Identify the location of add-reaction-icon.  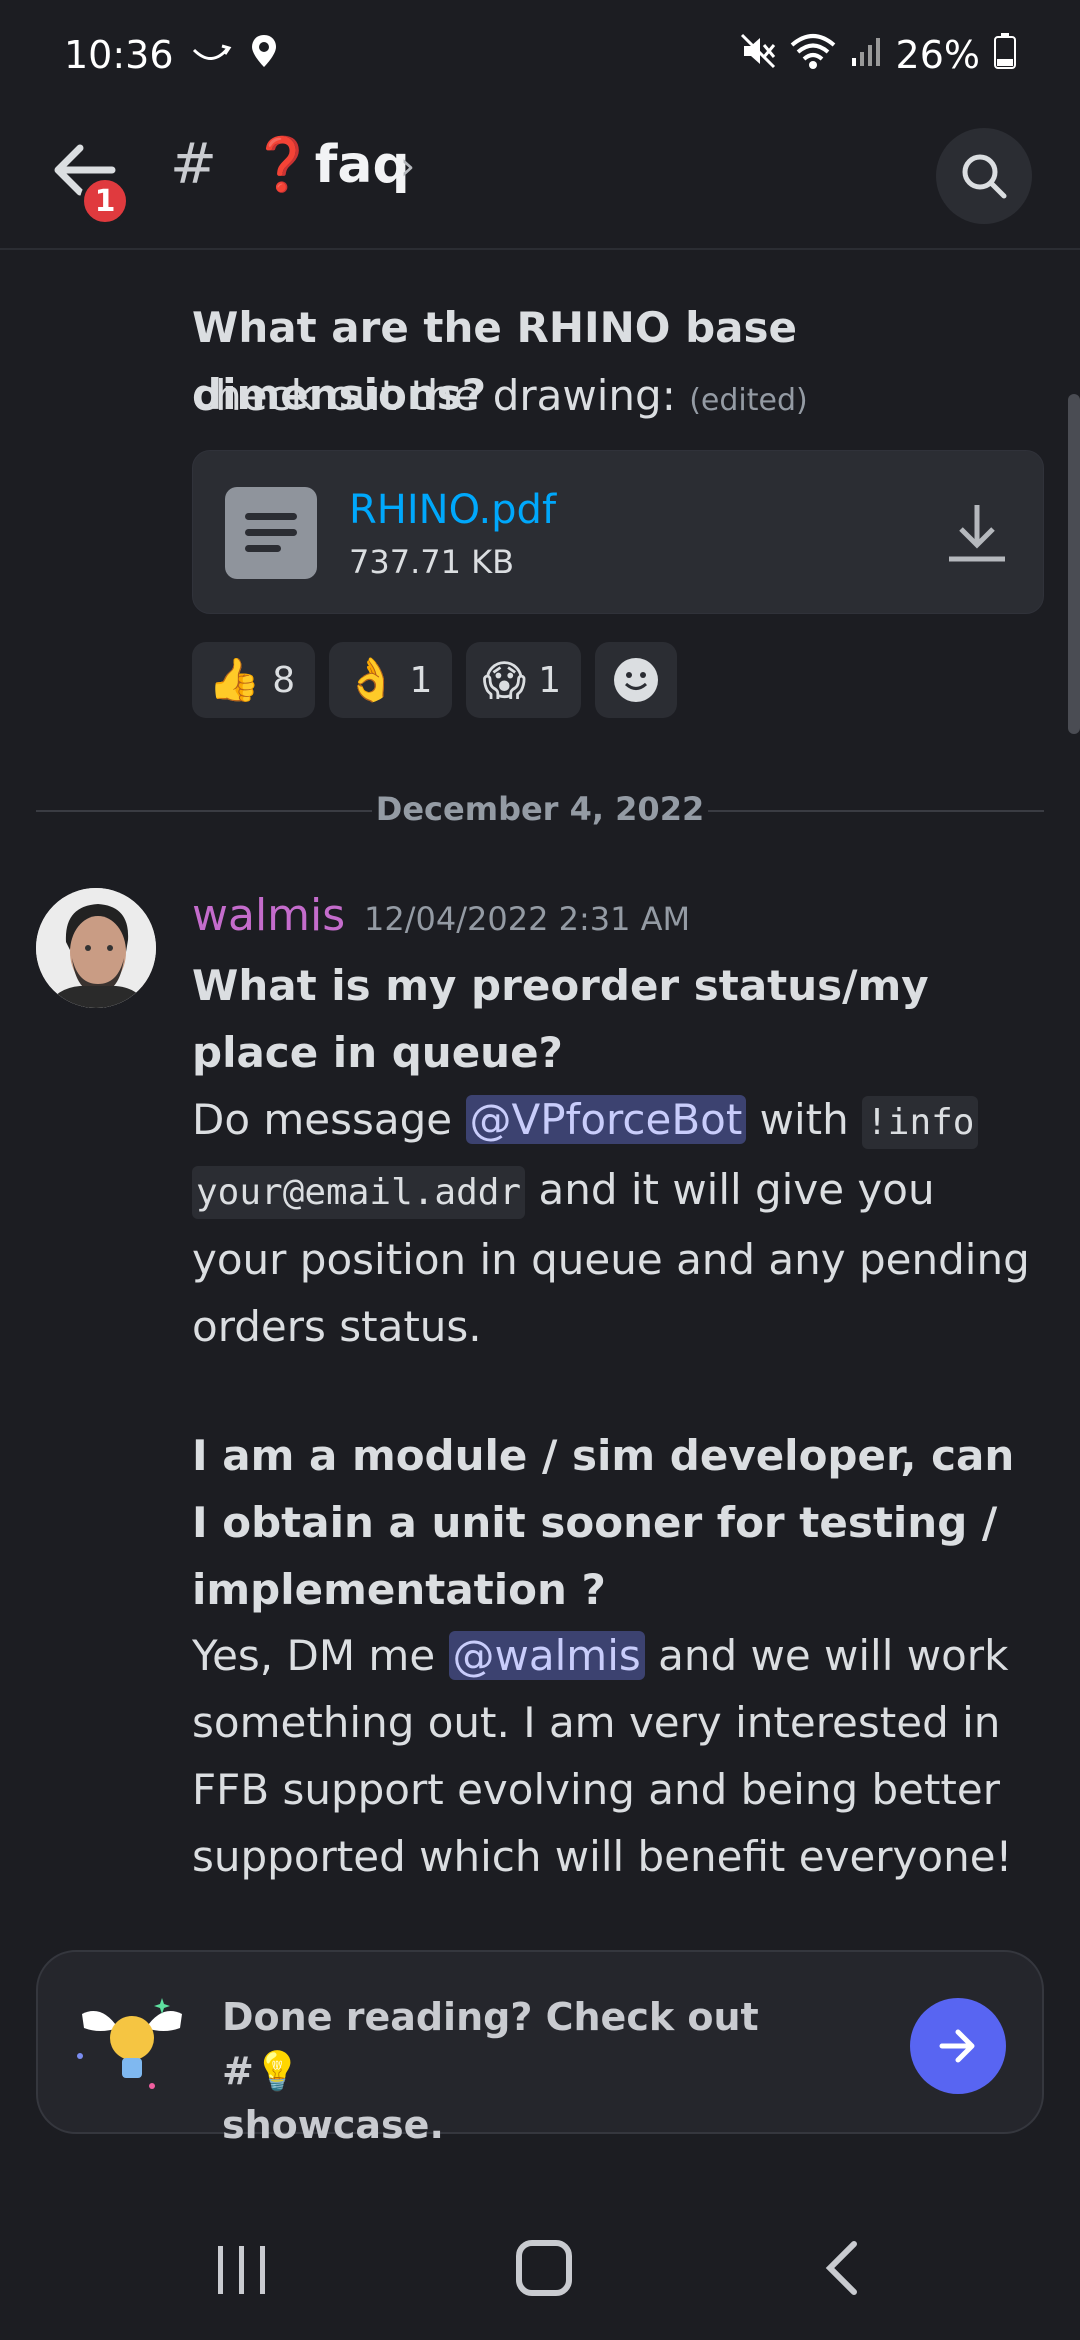
(636, 680).